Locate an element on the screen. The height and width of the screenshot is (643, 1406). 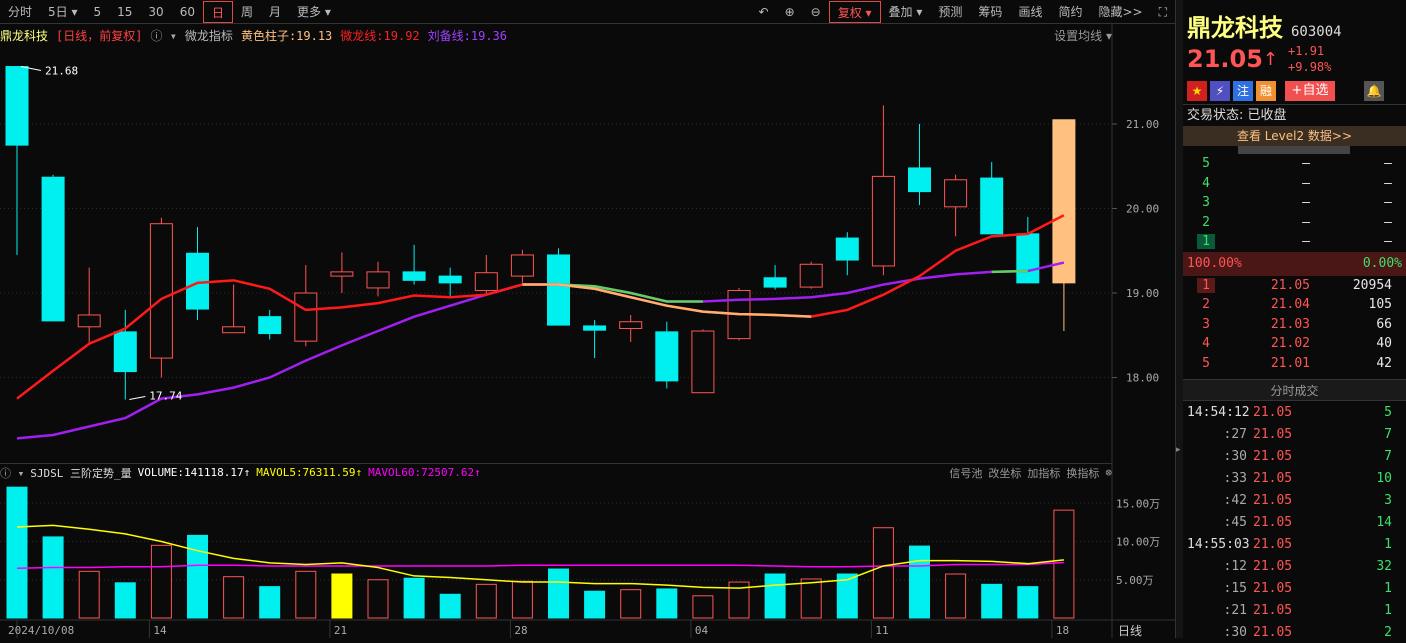
tick-time: :30 is located at coordinates (1235, 632).